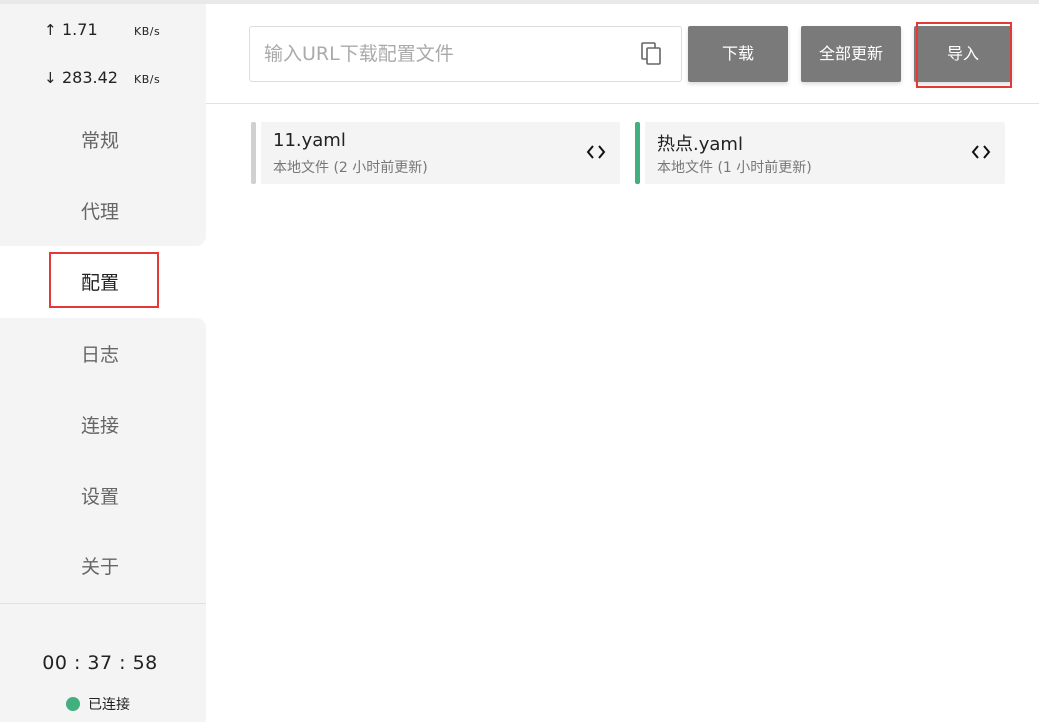 Image resolution: width=1039 pixels, height=722 pixels. What do you see at coordinates (73, 704) in the screenshot?
I see `status-dot-icon` at bounding box center [73, 704].